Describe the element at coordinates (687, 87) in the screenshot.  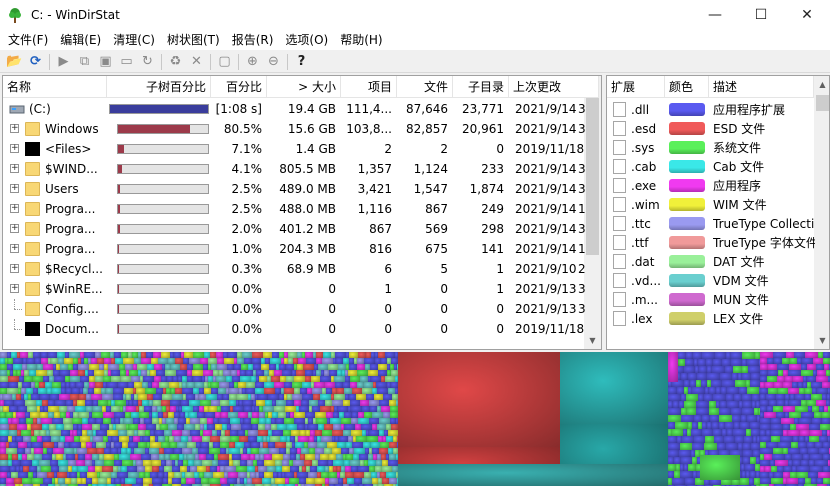
I see `ext-column-header: 颜色` at that location.